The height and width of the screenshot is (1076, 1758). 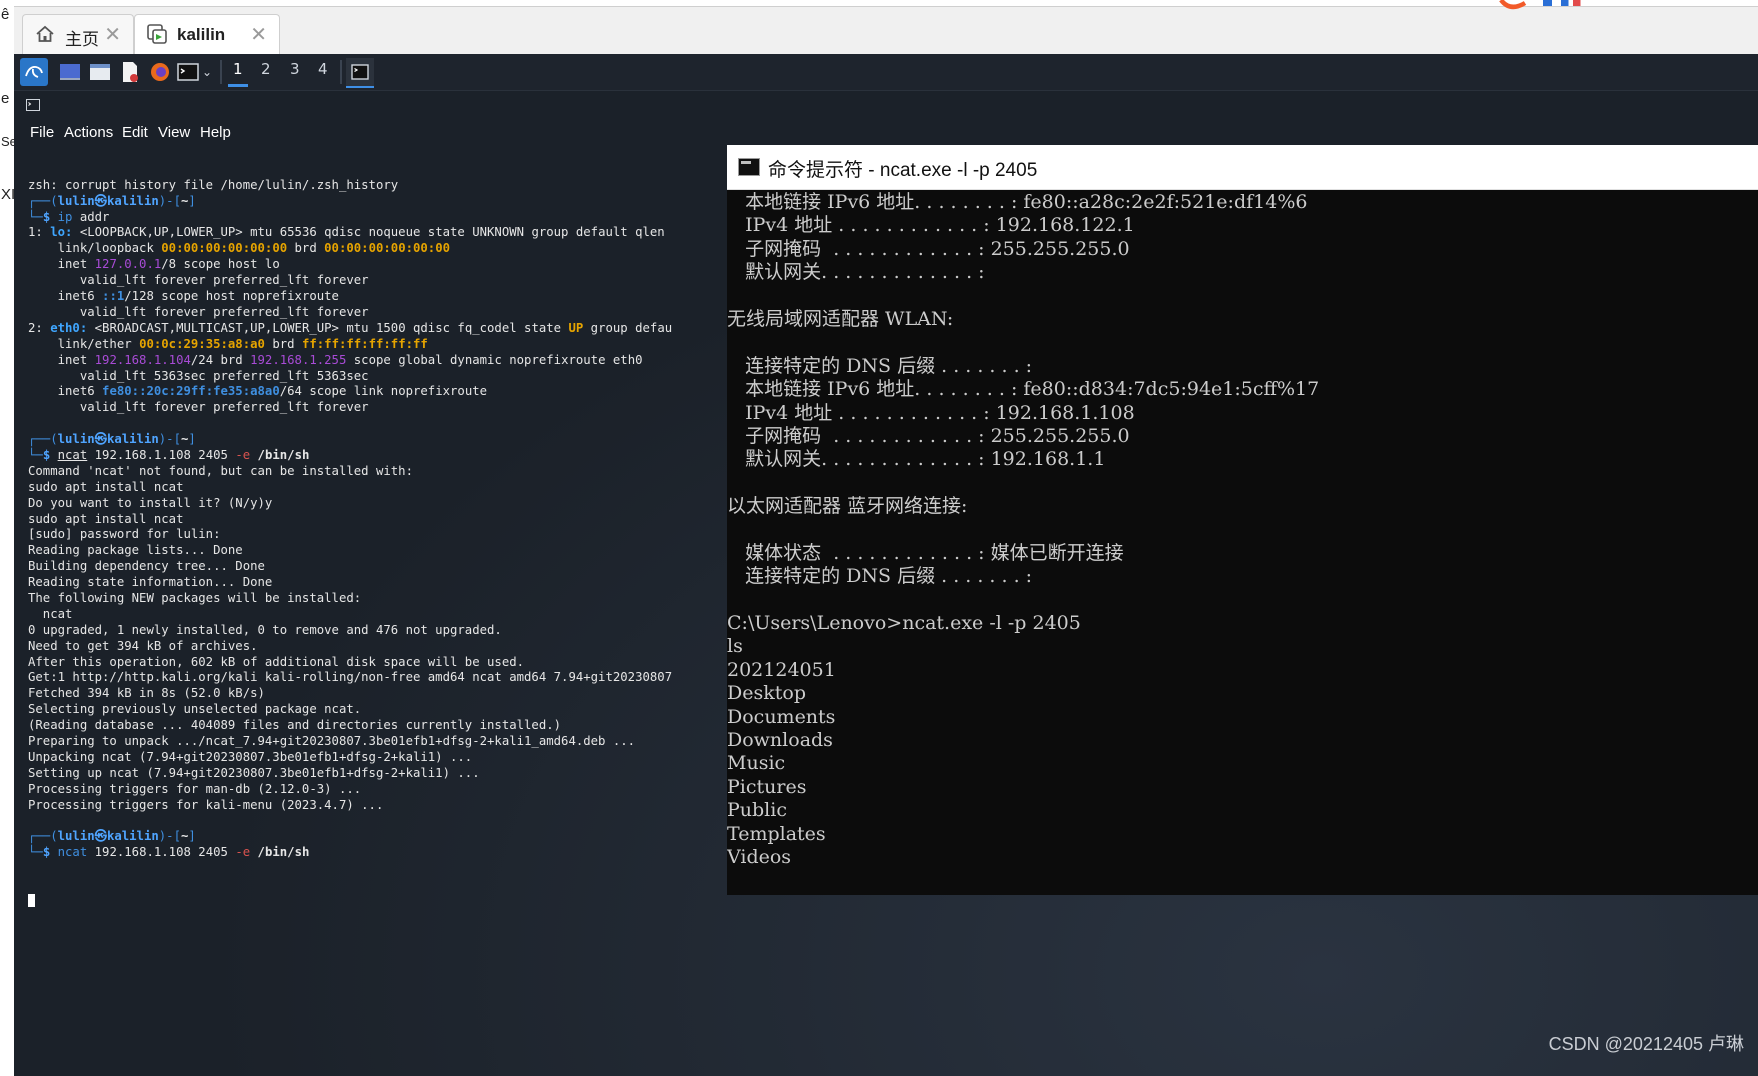 I want to click on terminal-text: Do you want to install it? (N/y)y, so click(x=150, y=502).